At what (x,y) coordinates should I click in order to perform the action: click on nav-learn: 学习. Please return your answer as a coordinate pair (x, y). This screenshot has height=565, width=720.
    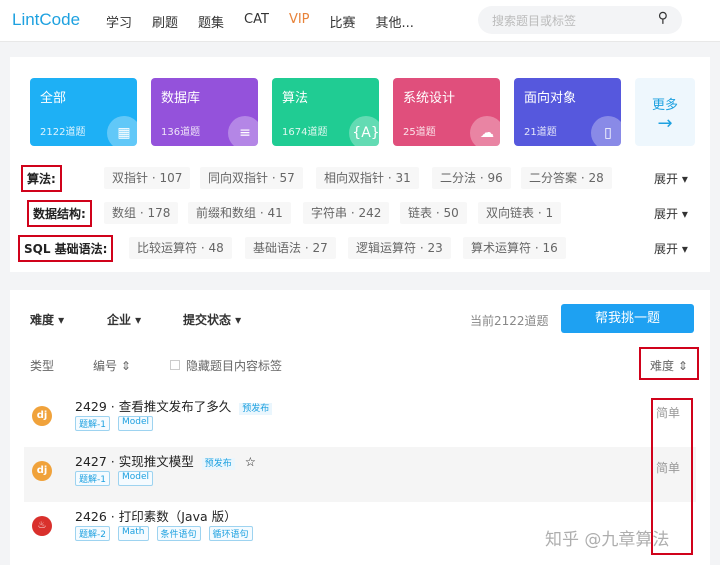
    Looking at the image, I should click on (119, 21).